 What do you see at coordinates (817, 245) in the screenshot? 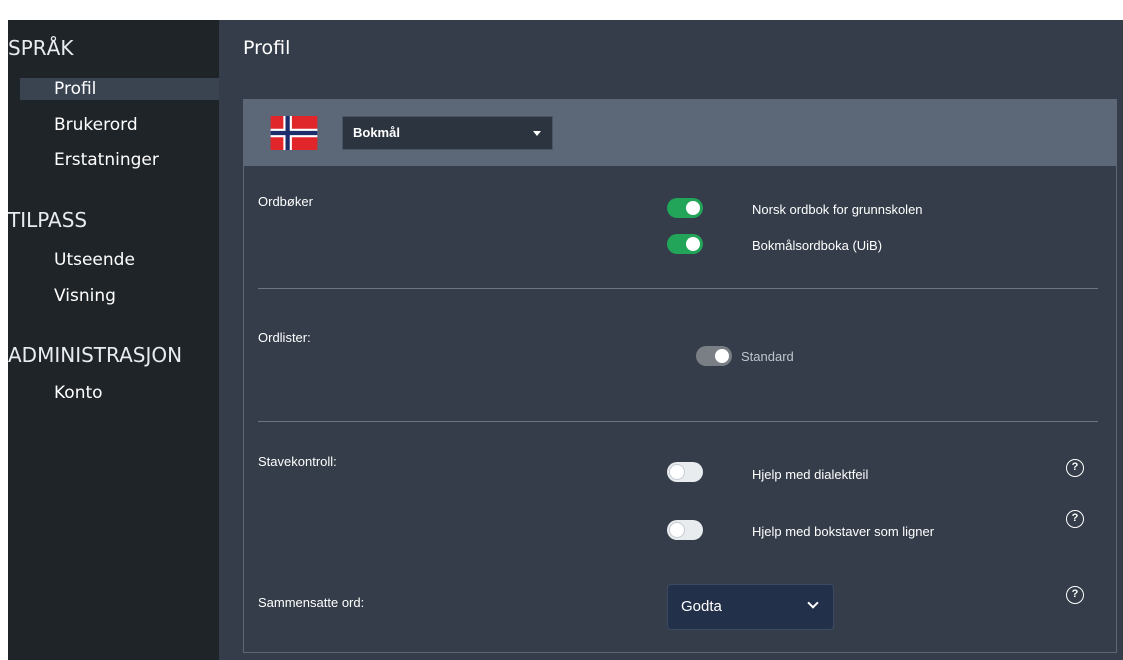
I see `option-label-bokmalsordboka: Bokmålsordboka (UiB)` at bounding box center [817, 245].